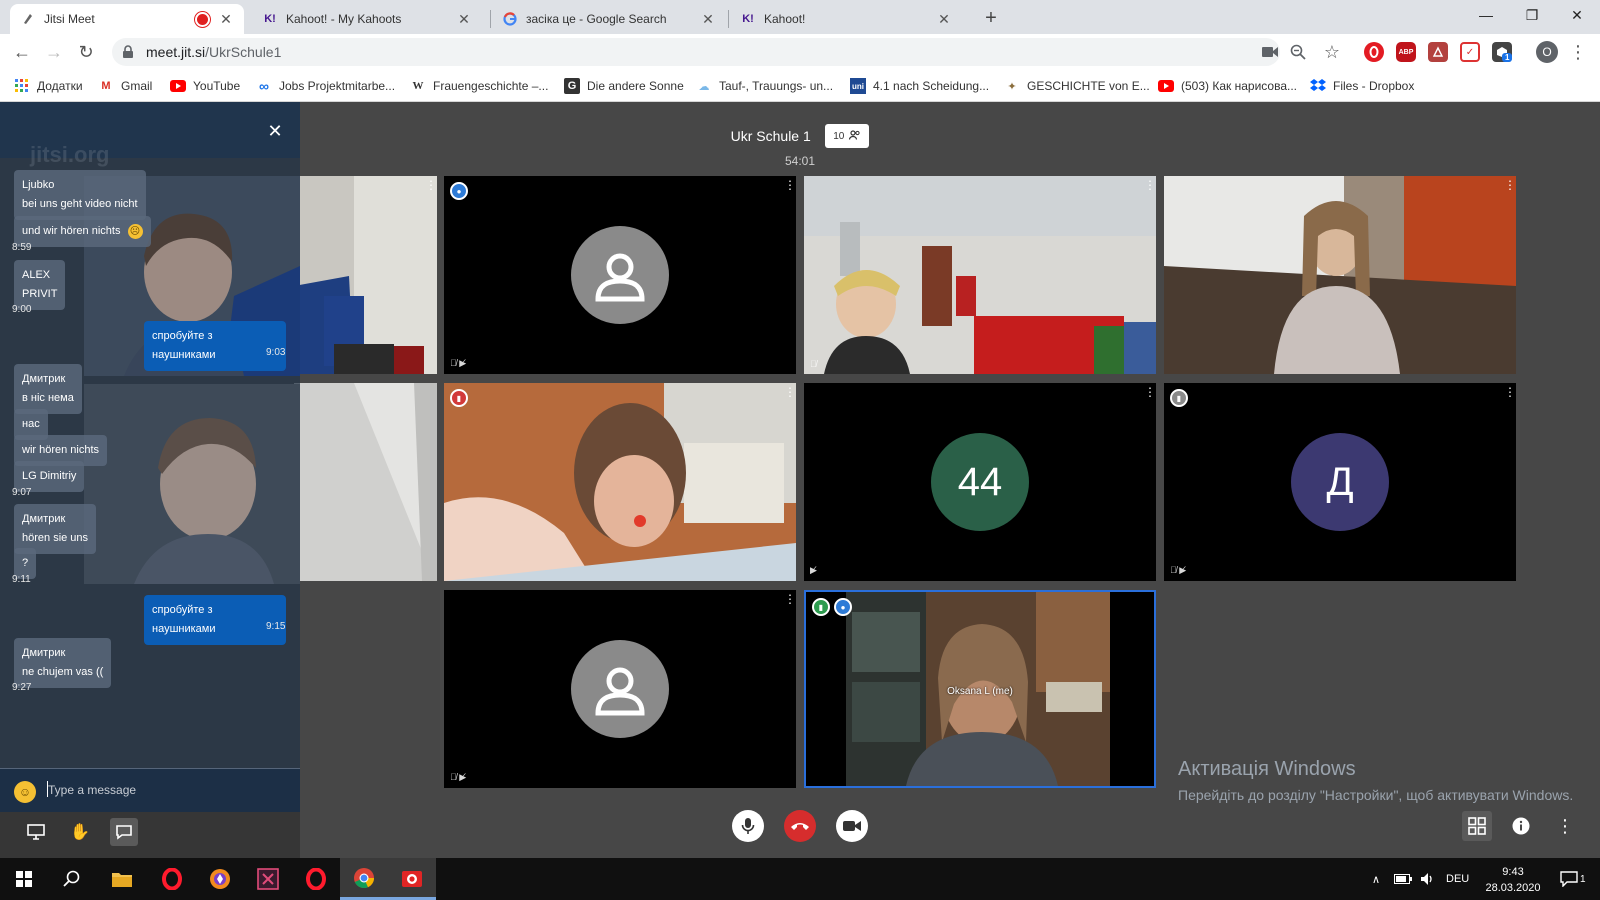  What do you see at coordinates (1470, 52) in the screenshot?
I see `pocket-extension-icon: ✓` at bounding box center [1470, 52].